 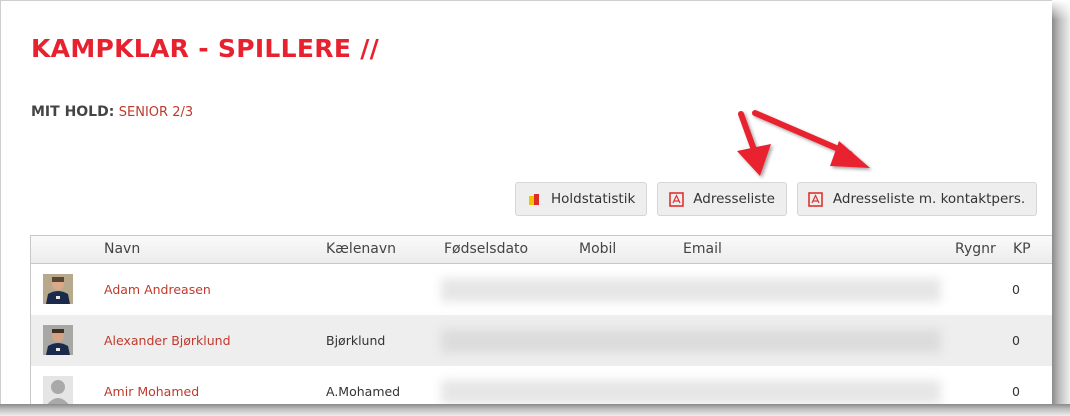 I want to click on address-list-contacts-label: Adresseliste m. kontaktpers., so click(x=929, y=199).